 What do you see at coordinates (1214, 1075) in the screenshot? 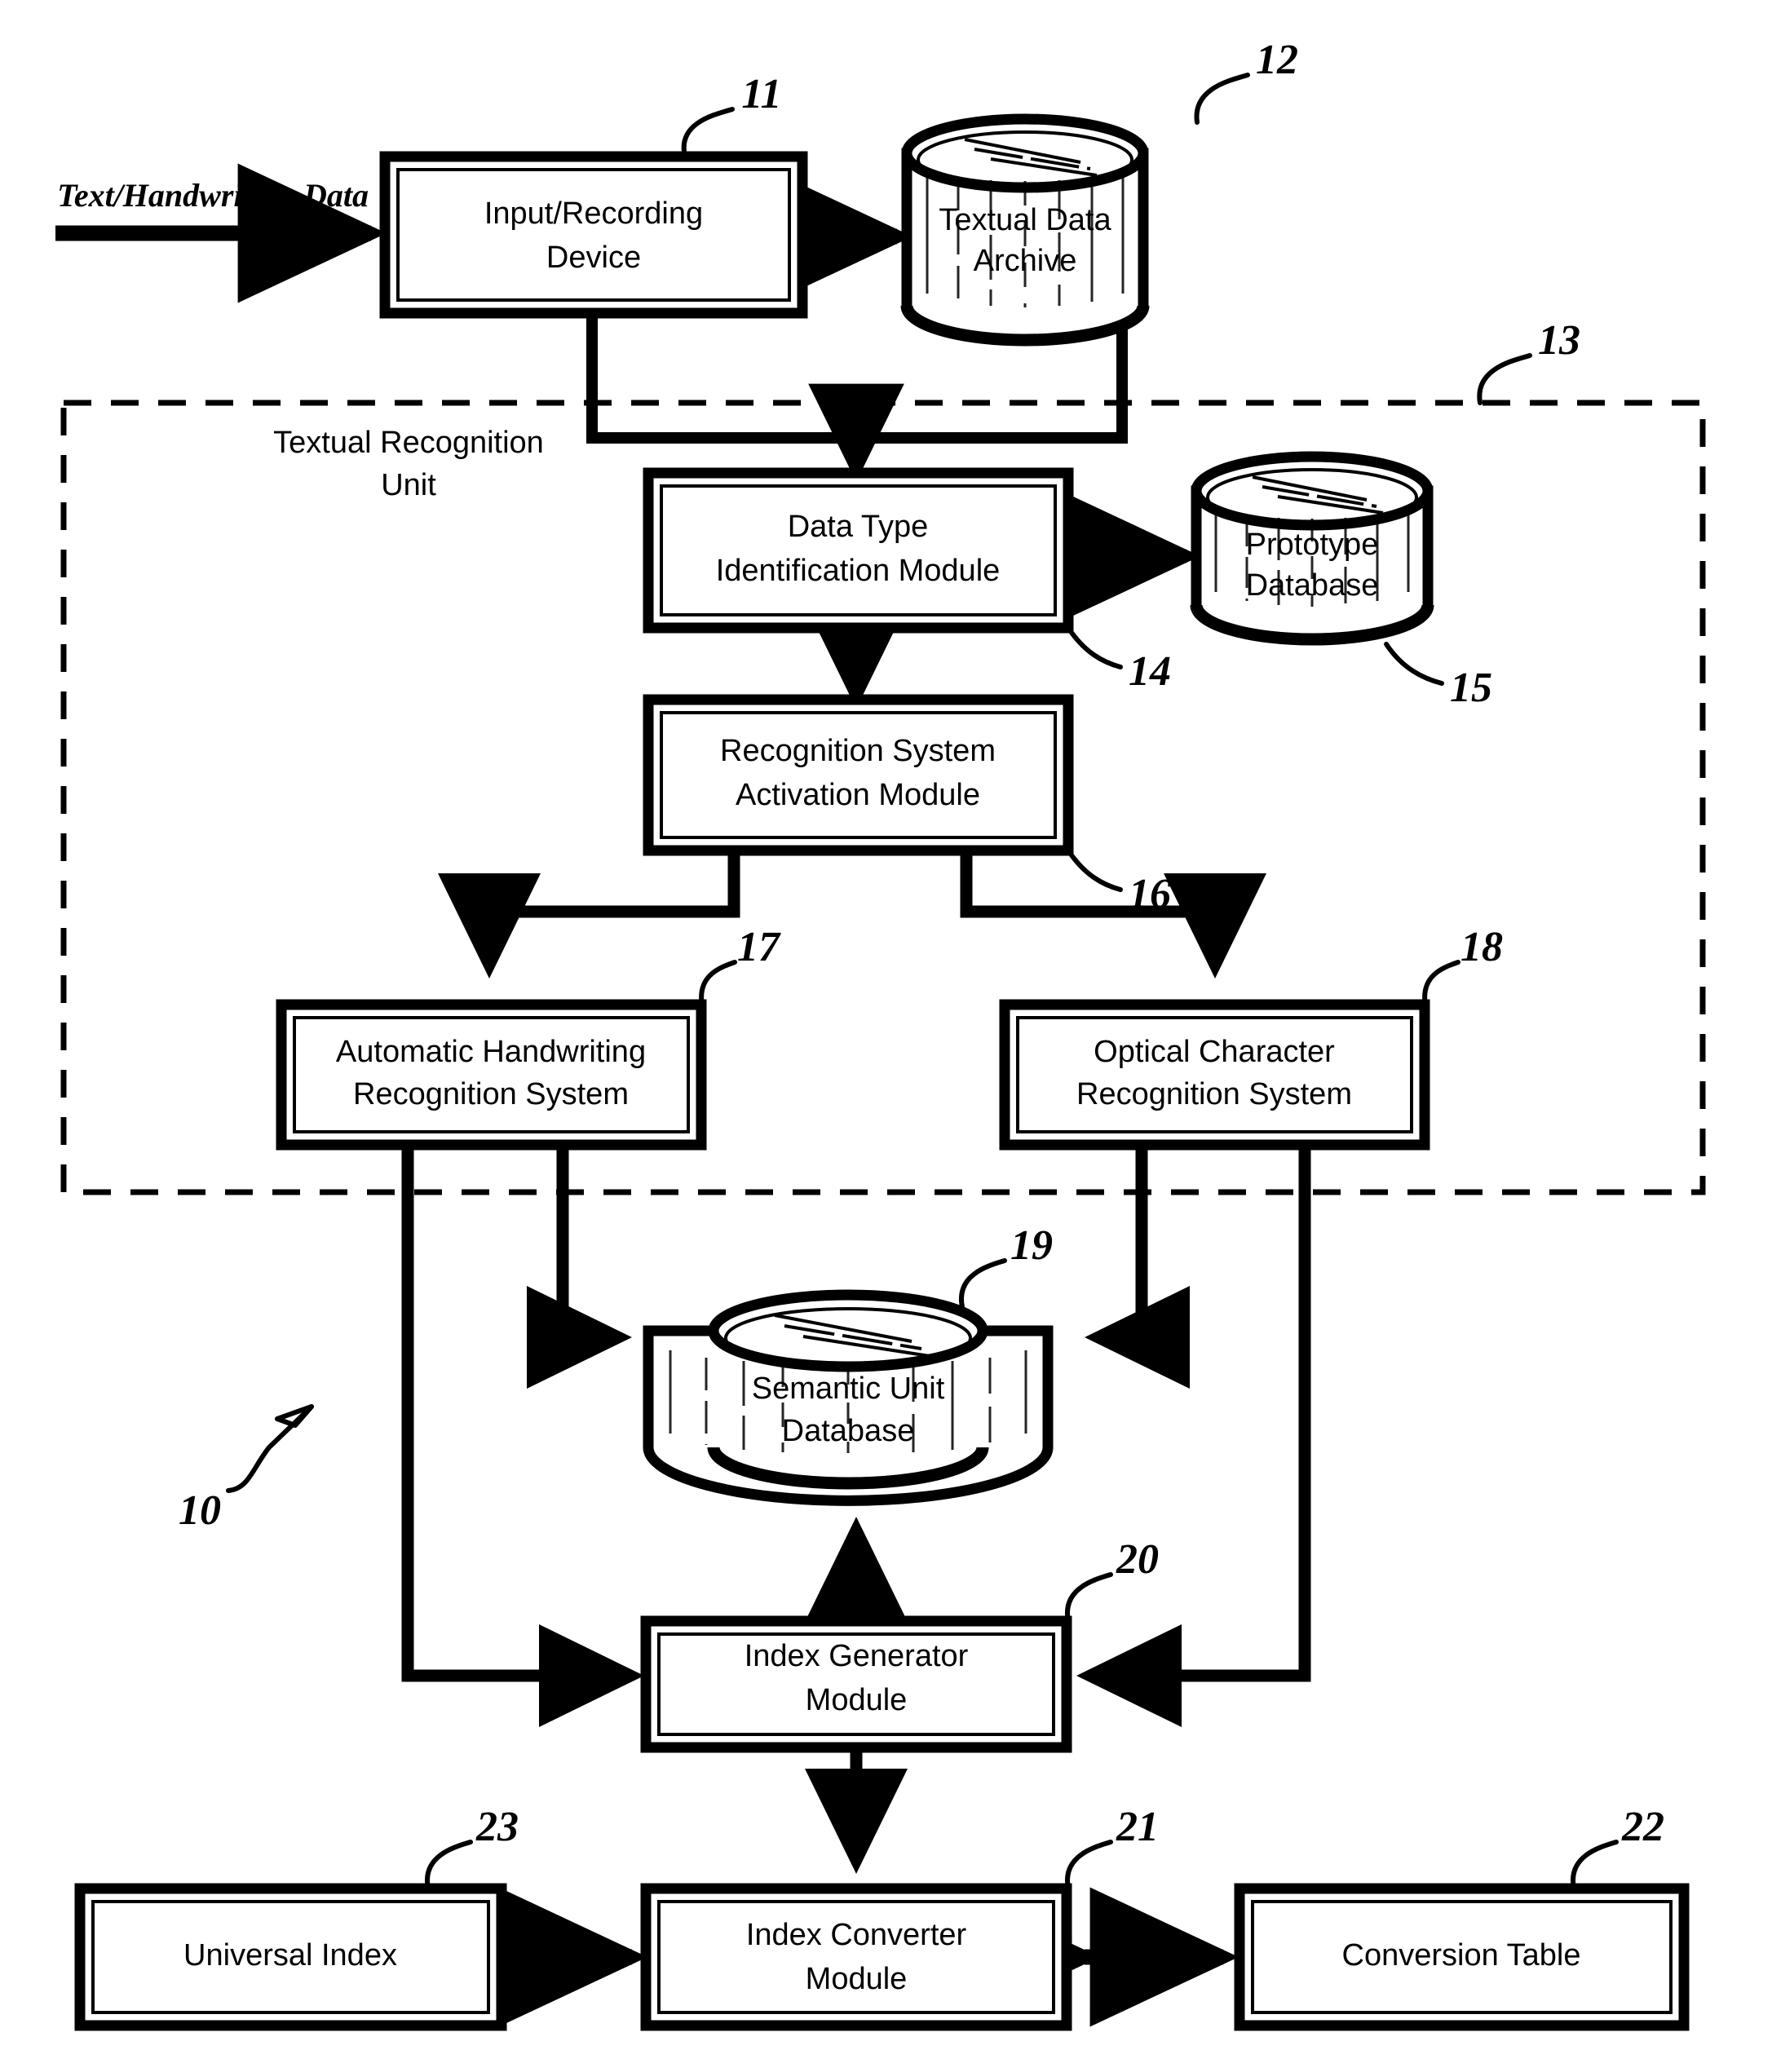
I see `box-optical-character-recognition-system: Optical Character Recognition System` at bounding box center [1214, 1075].